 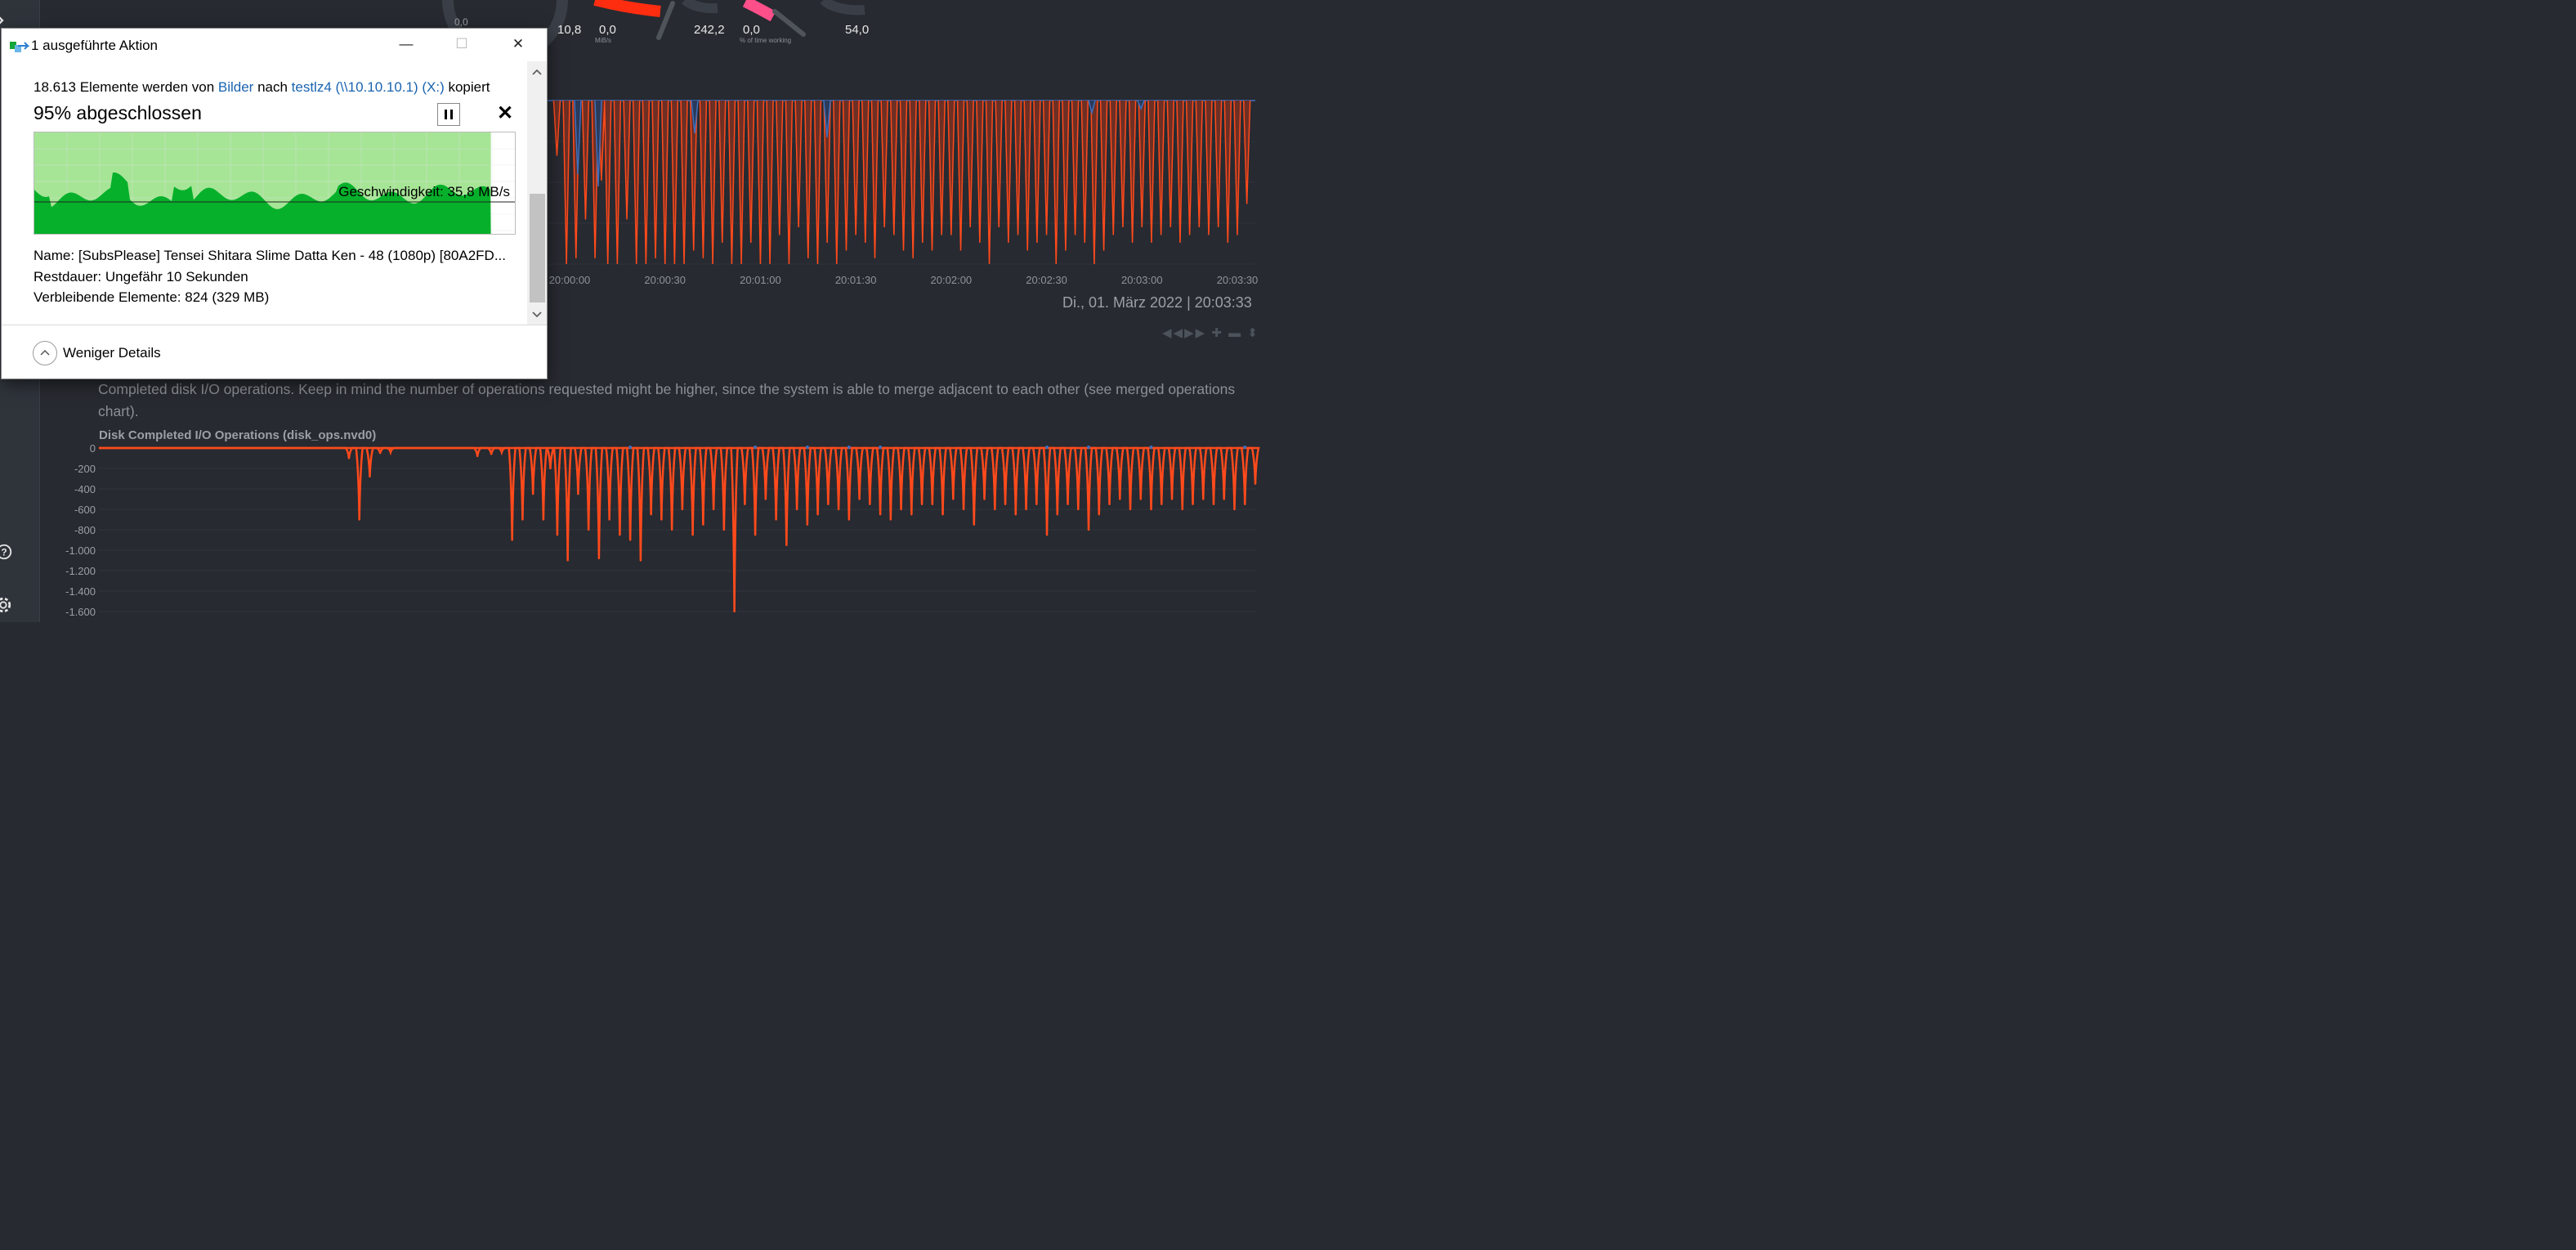 I want to click on scroll-up-icon, so click(x=537, y=72).